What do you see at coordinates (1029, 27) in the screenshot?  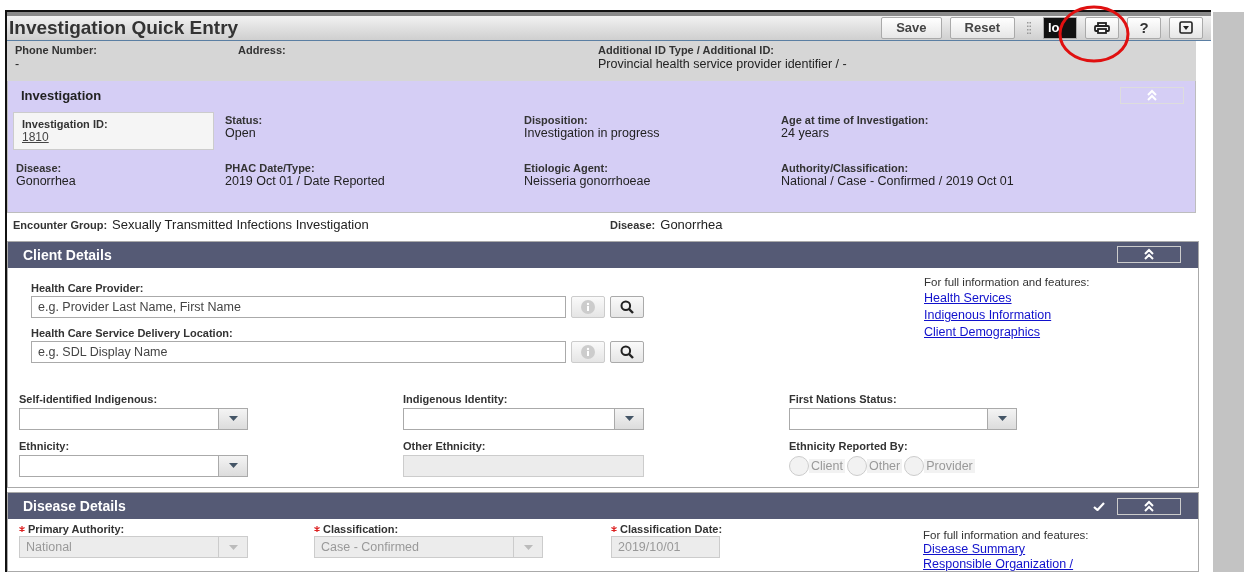 I see `grip-icon` at bounding box center [1029, 27].